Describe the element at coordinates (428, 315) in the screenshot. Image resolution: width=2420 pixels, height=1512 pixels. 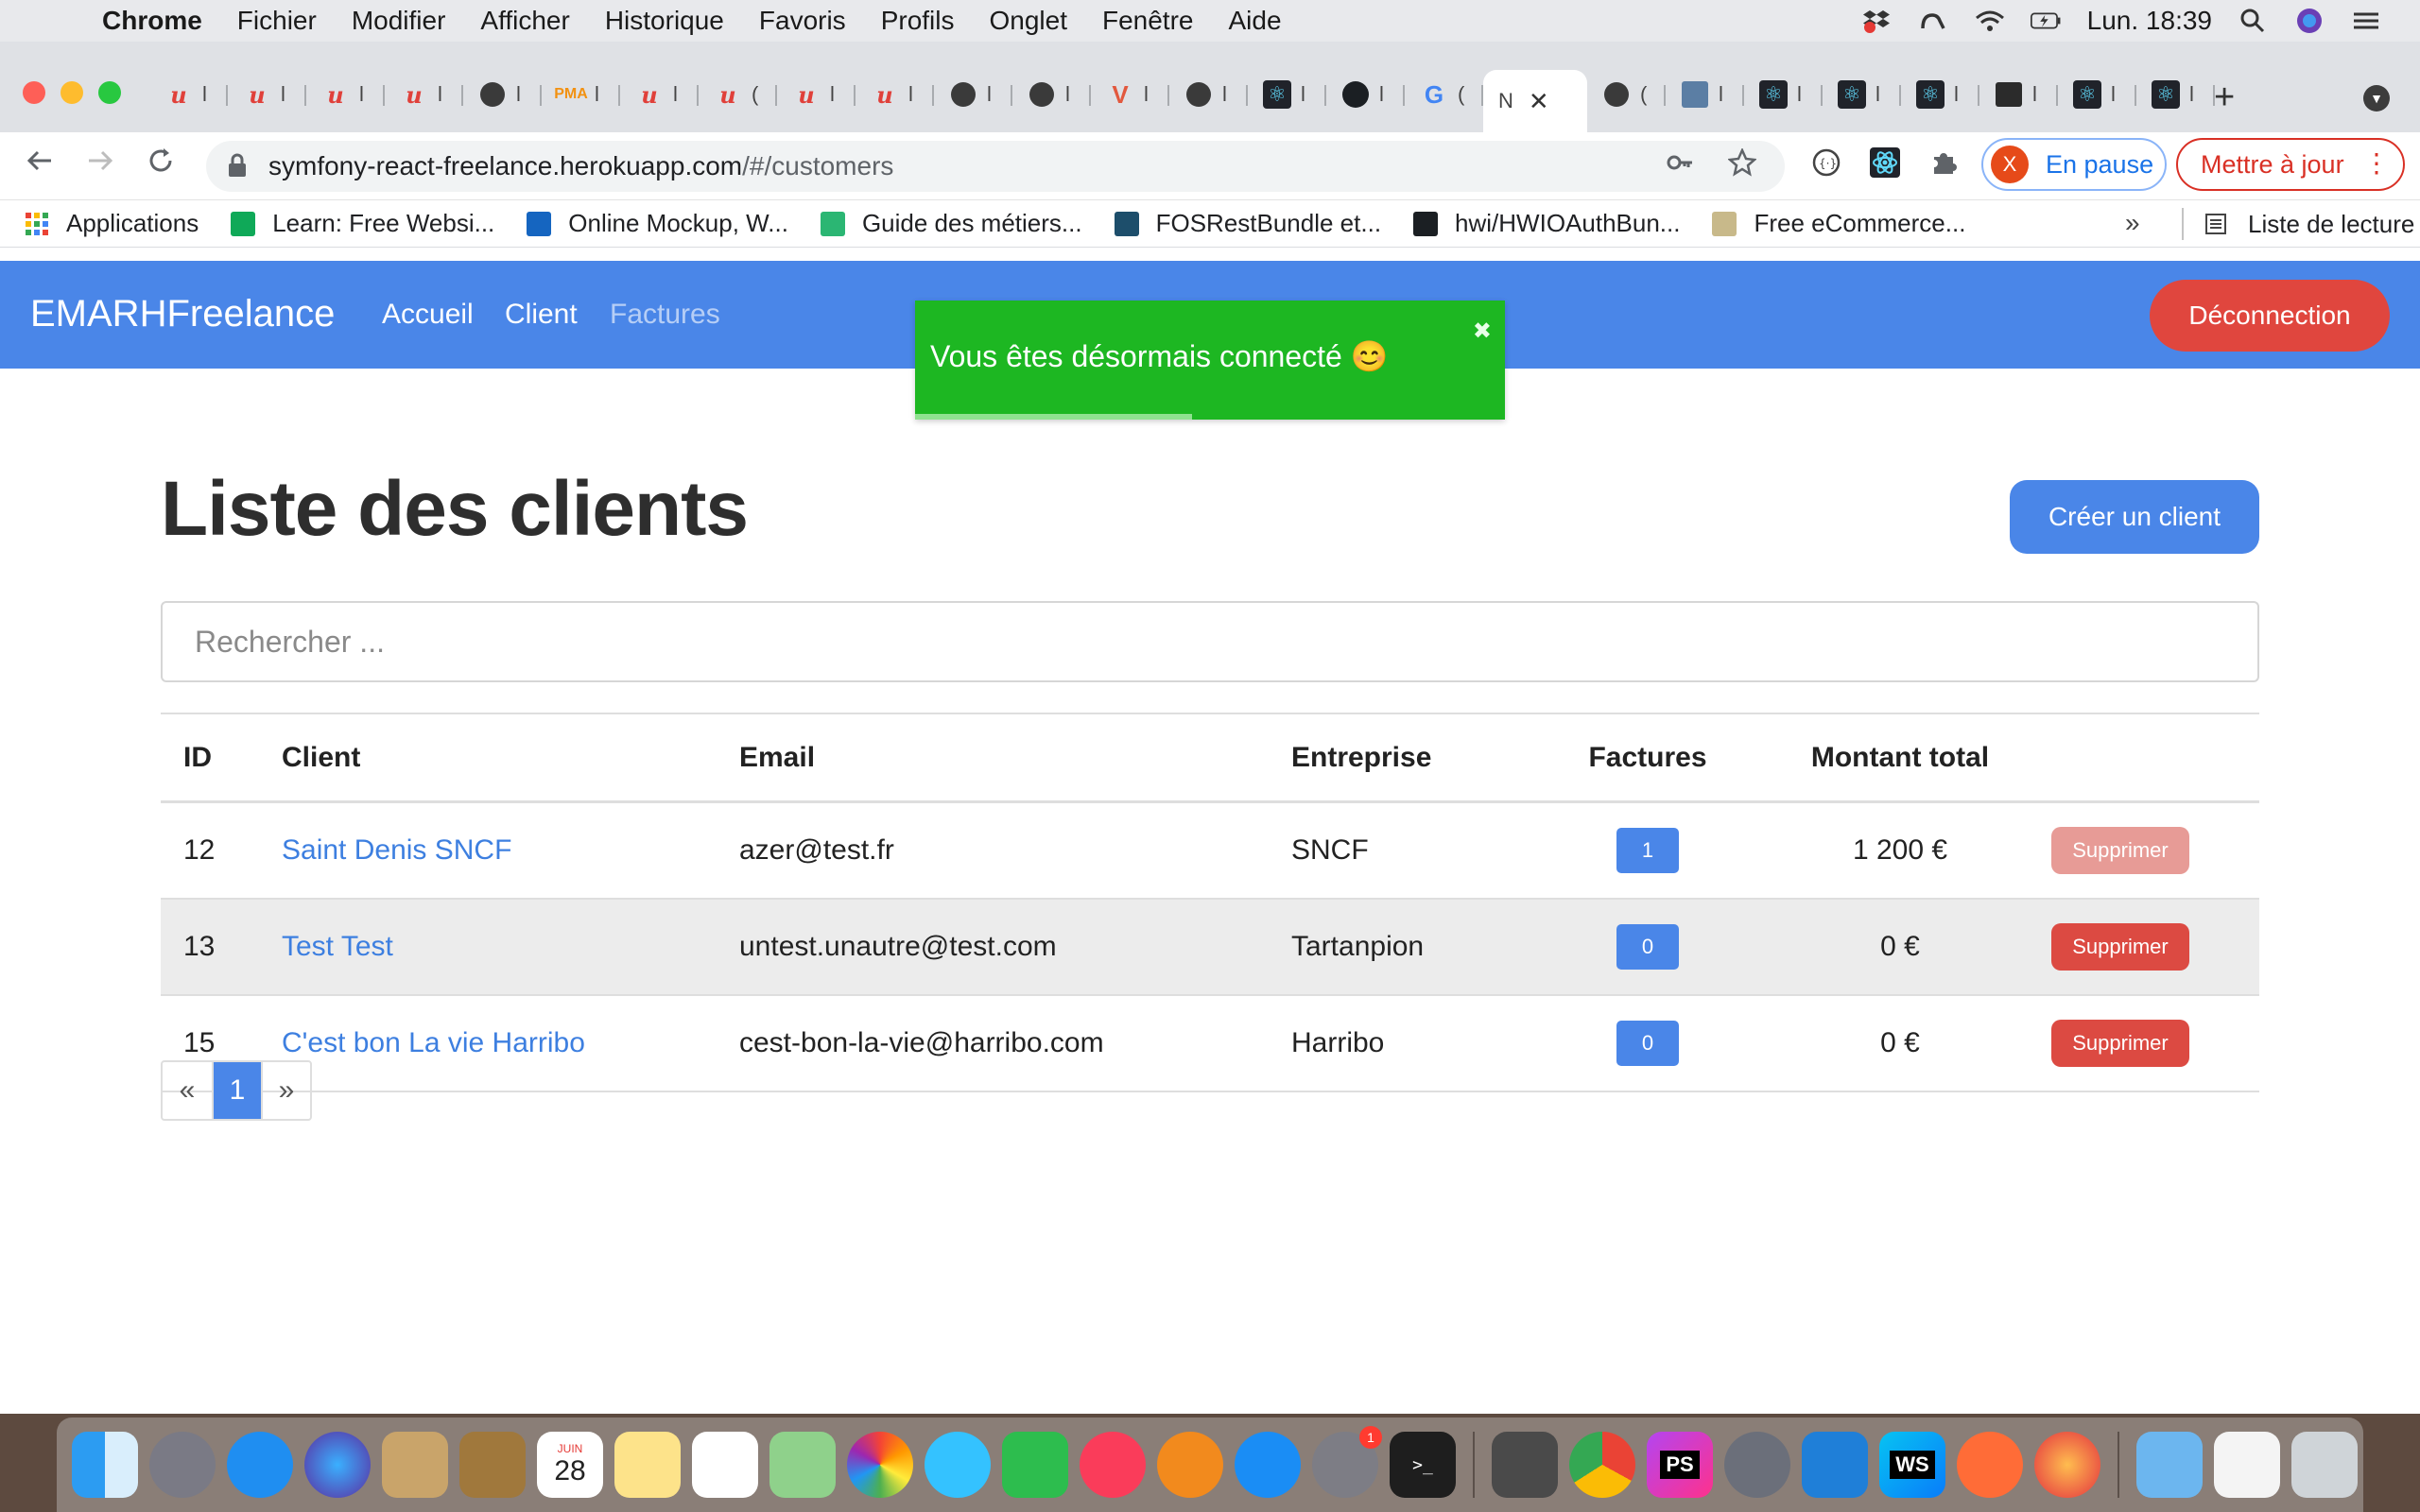
I see `nav-home: Accueil` at that location.